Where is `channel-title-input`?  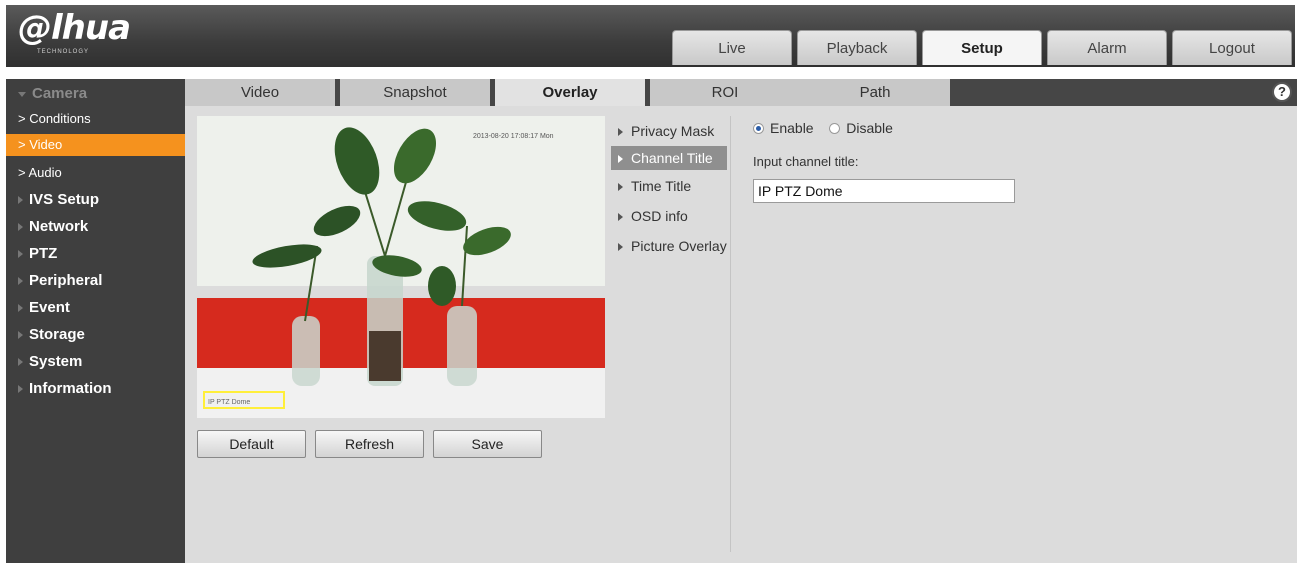
channel-title-input is located at coordinates (884, 191).